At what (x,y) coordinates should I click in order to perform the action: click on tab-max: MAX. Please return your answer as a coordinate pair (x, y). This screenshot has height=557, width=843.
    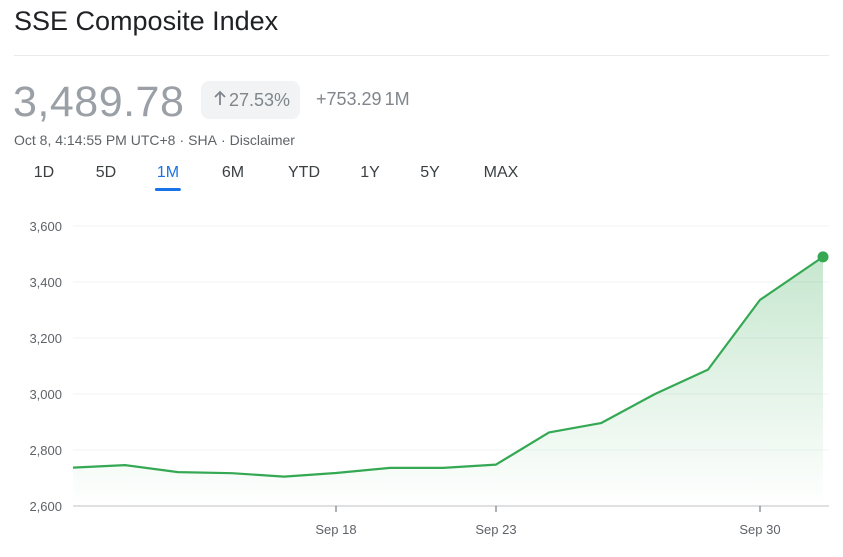
    Looking at the image, I should click on (501, 173).